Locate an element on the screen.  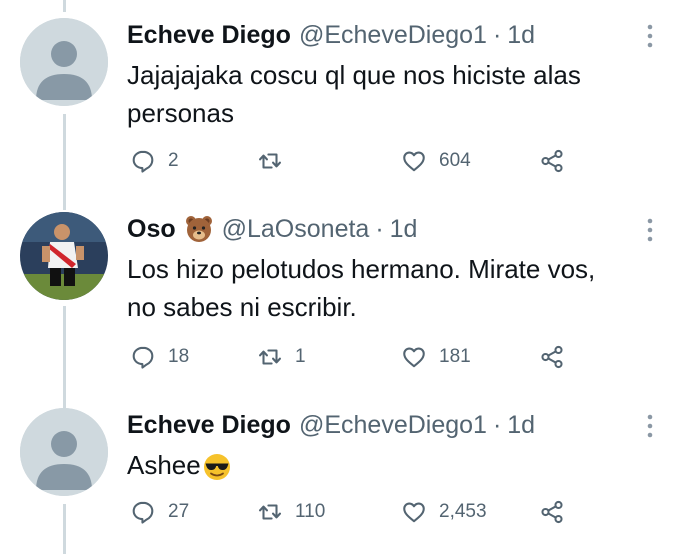
reply-count: 18 is located at coordinates (179, 356).